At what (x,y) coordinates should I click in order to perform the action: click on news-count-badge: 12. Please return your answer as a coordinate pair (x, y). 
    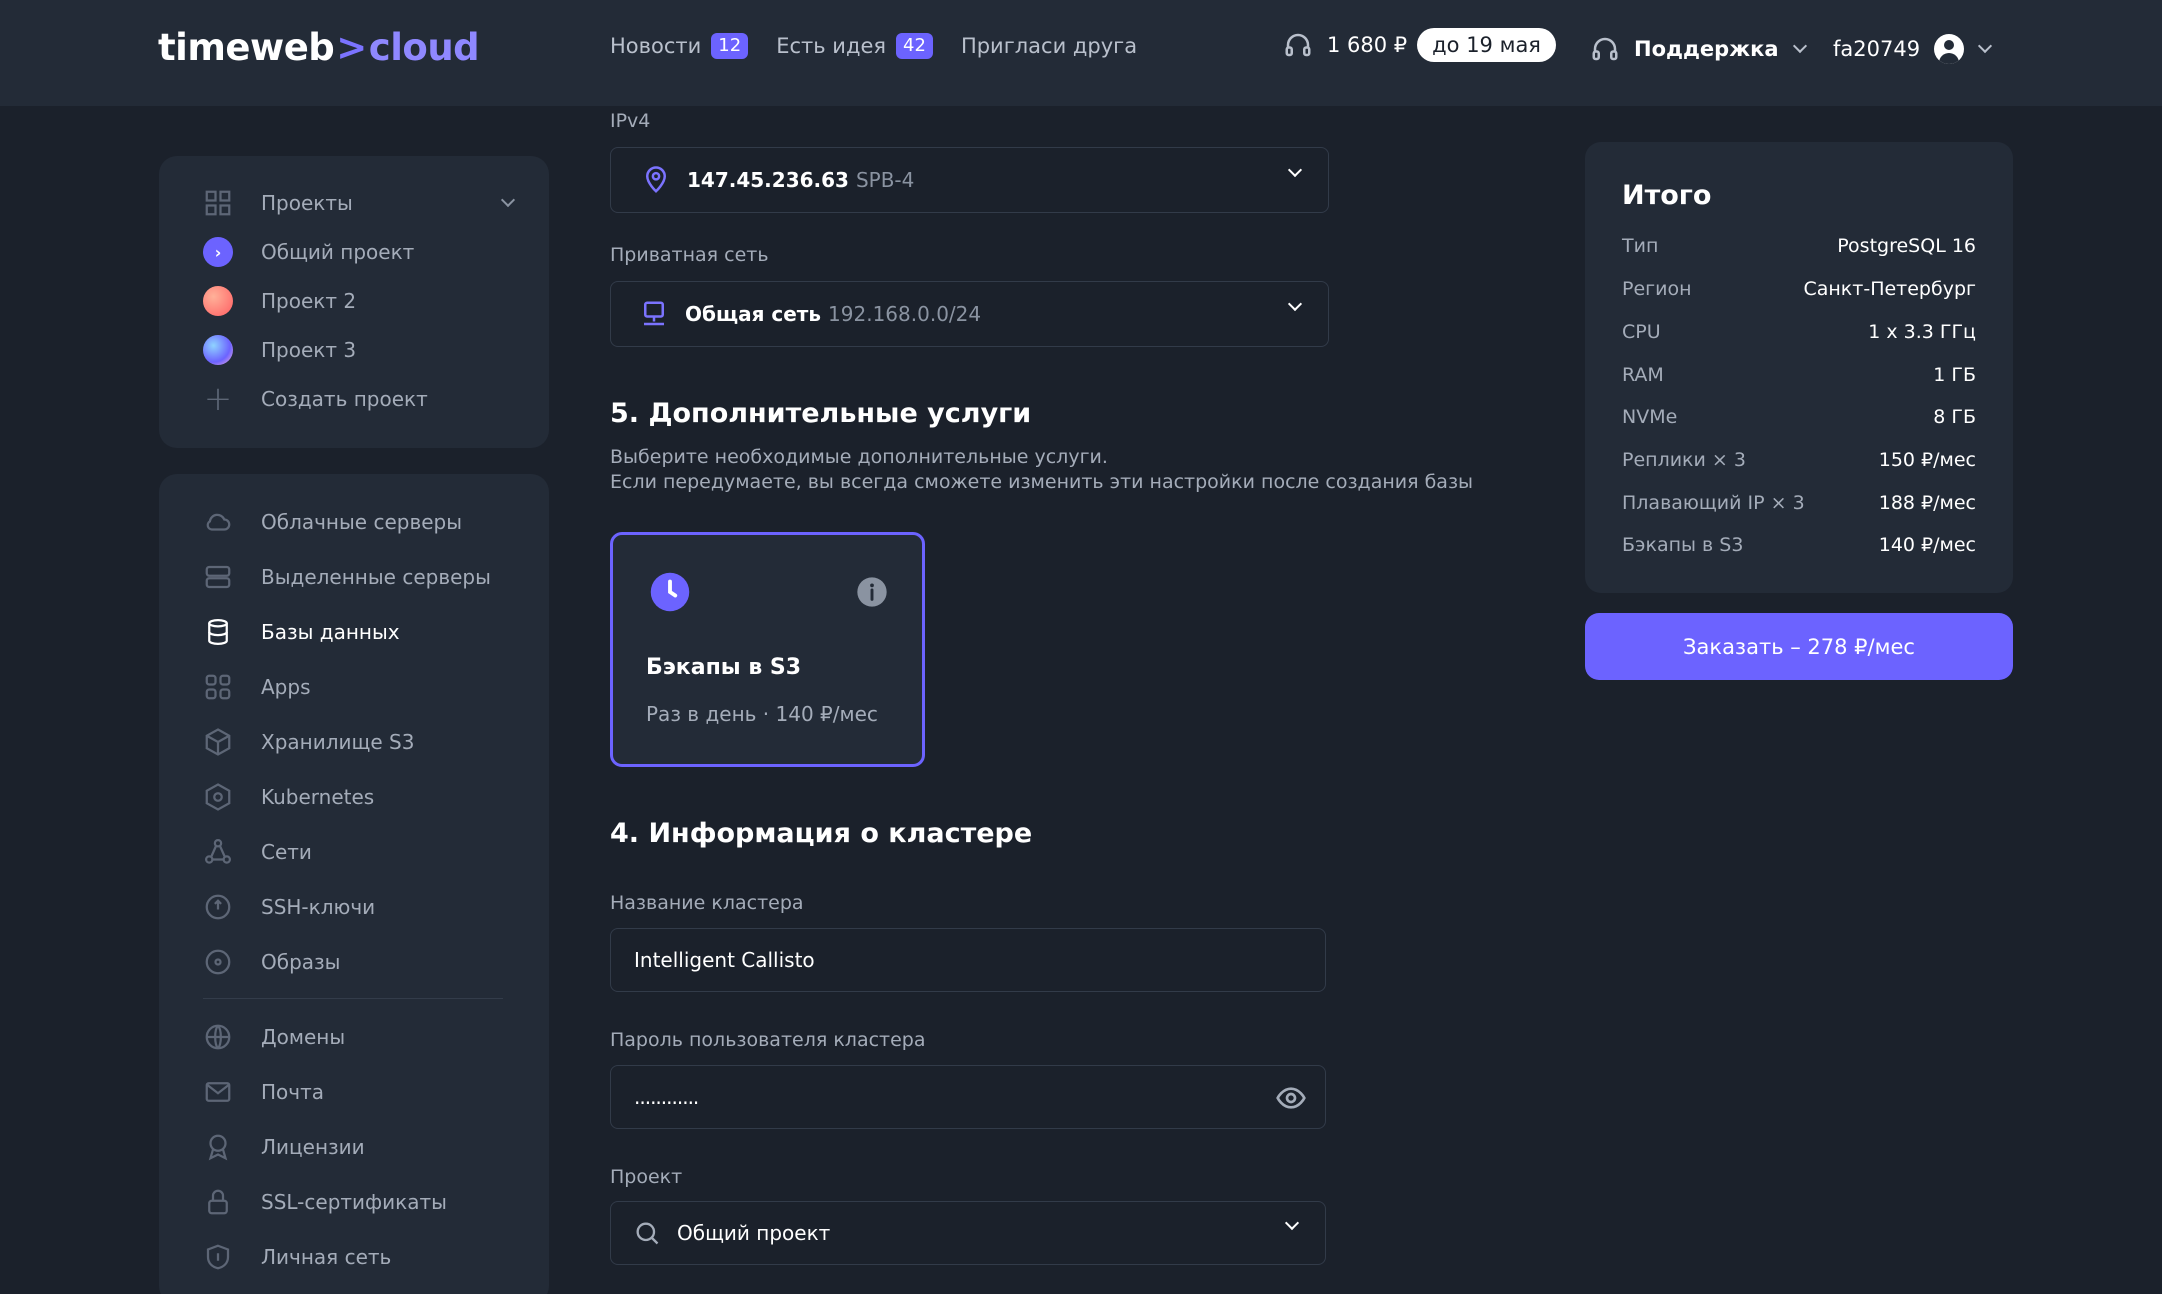
    Looking at the image, I should click on (730, 46).